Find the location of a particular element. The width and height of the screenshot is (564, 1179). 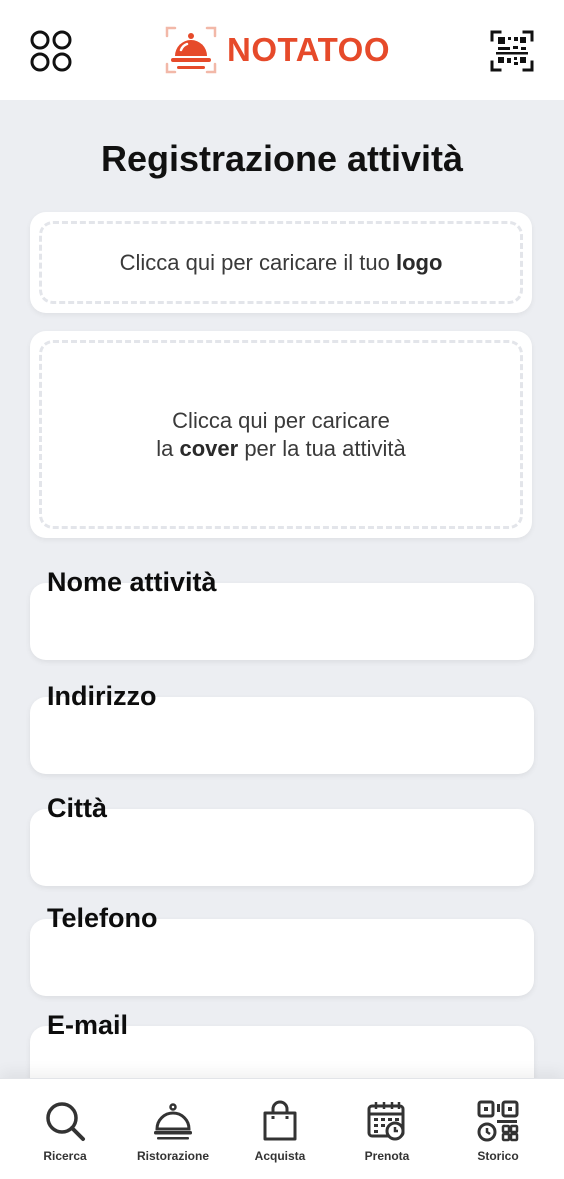

nav-item-storico: Storico is located at coordinates (498, 1134).